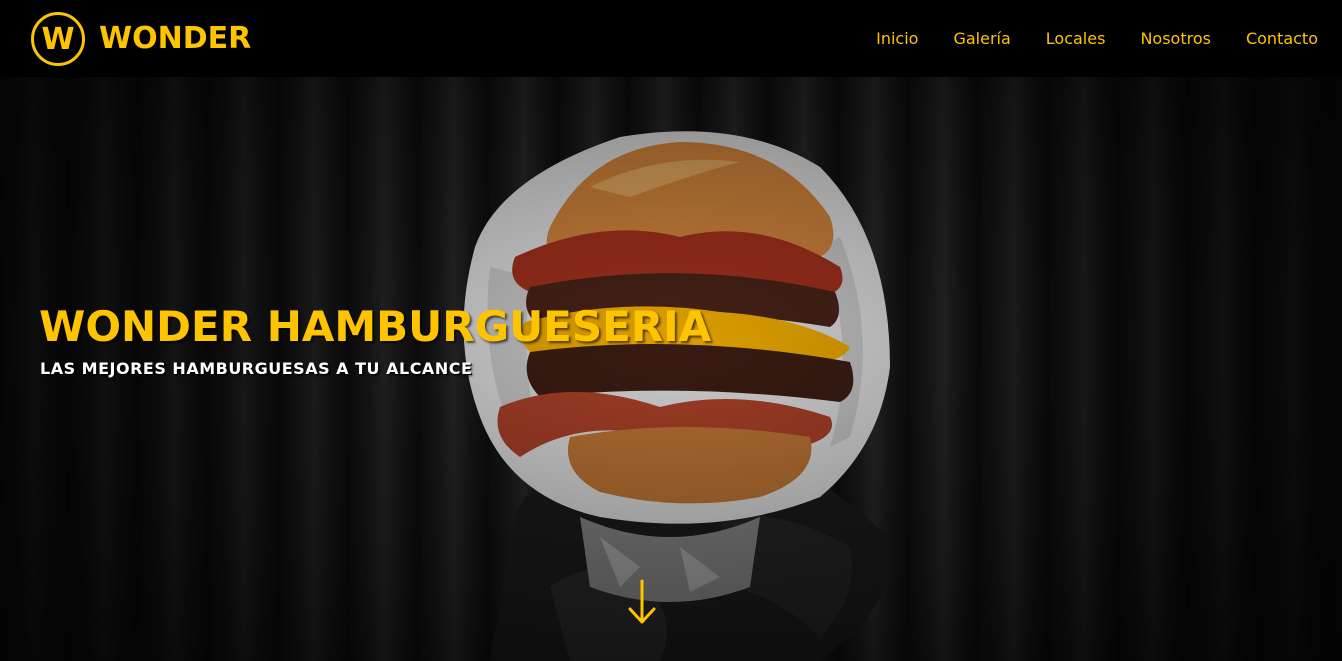  Describe the element at coordinates (642, 602) in the screenshot. I see `arrow-down-icon` at that location.